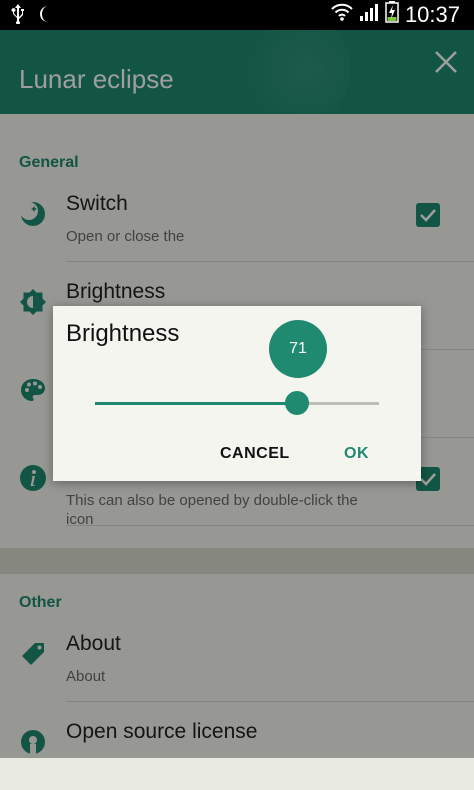 The width and height of the screenshot is (474, 790). Describe the element at coordinates (298, 349) in the screenshot. I see `slider-value-bubble: 71` at that location.